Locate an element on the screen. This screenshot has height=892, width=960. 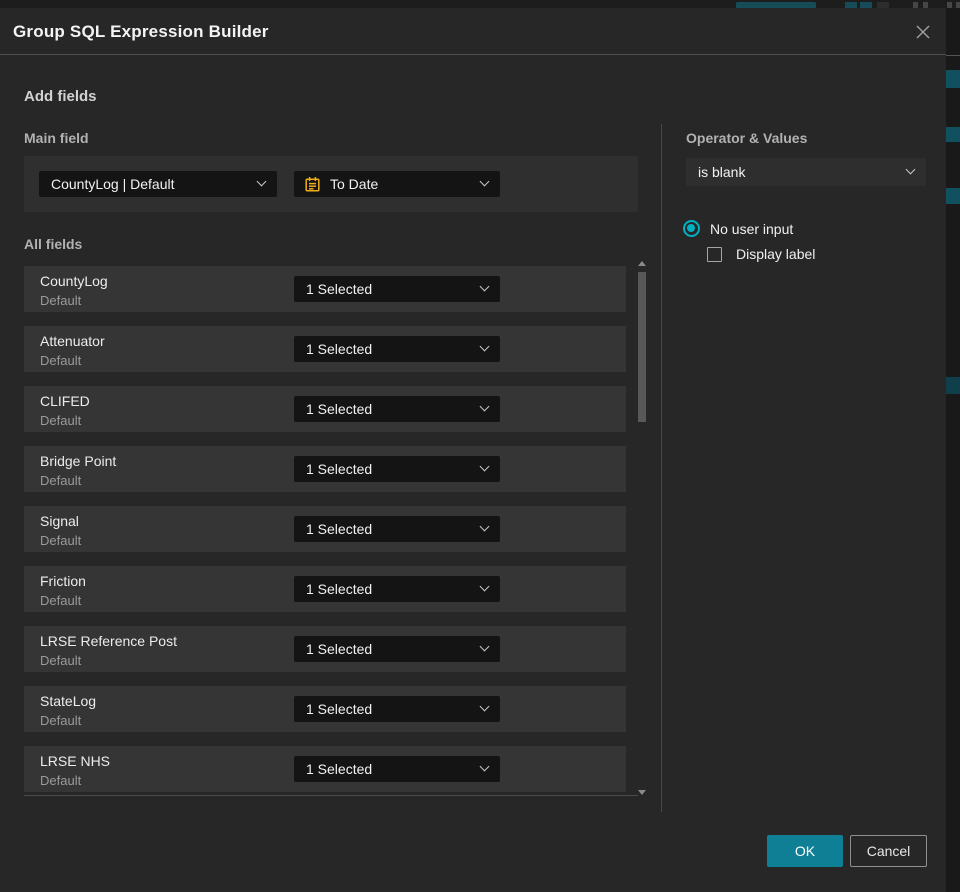
cancel-button: Cancel is located at coordinates (888, 851).